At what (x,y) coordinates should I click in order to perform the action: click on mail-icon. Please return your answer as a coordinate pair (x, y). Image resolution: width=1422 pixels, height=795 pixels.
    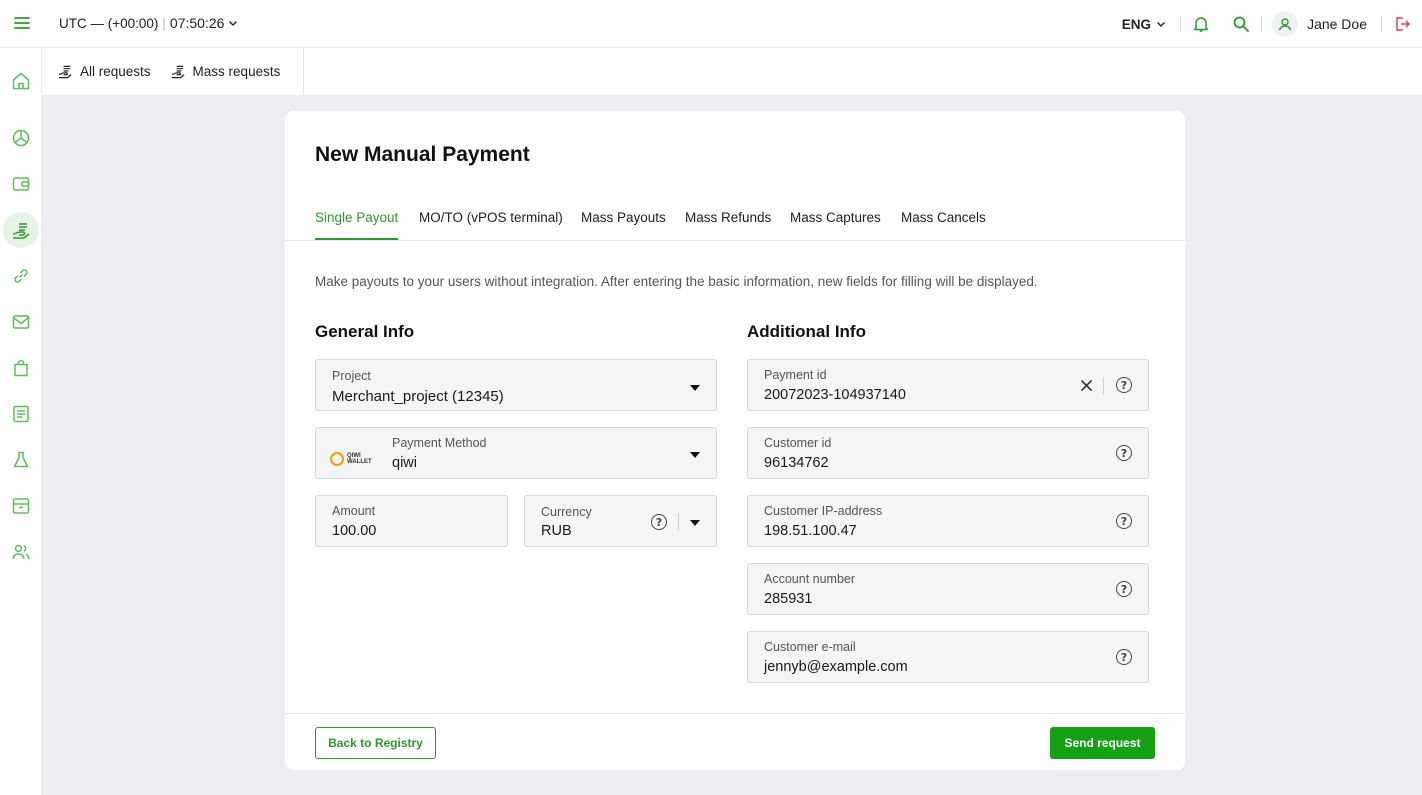
    Looking at the image, I should click on (21, 322).